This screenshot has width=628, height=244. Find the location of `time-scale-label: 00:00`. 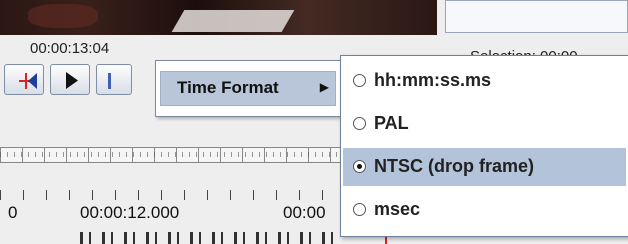

time-scale-label: 00:00 is located at coordinates (304, 212).